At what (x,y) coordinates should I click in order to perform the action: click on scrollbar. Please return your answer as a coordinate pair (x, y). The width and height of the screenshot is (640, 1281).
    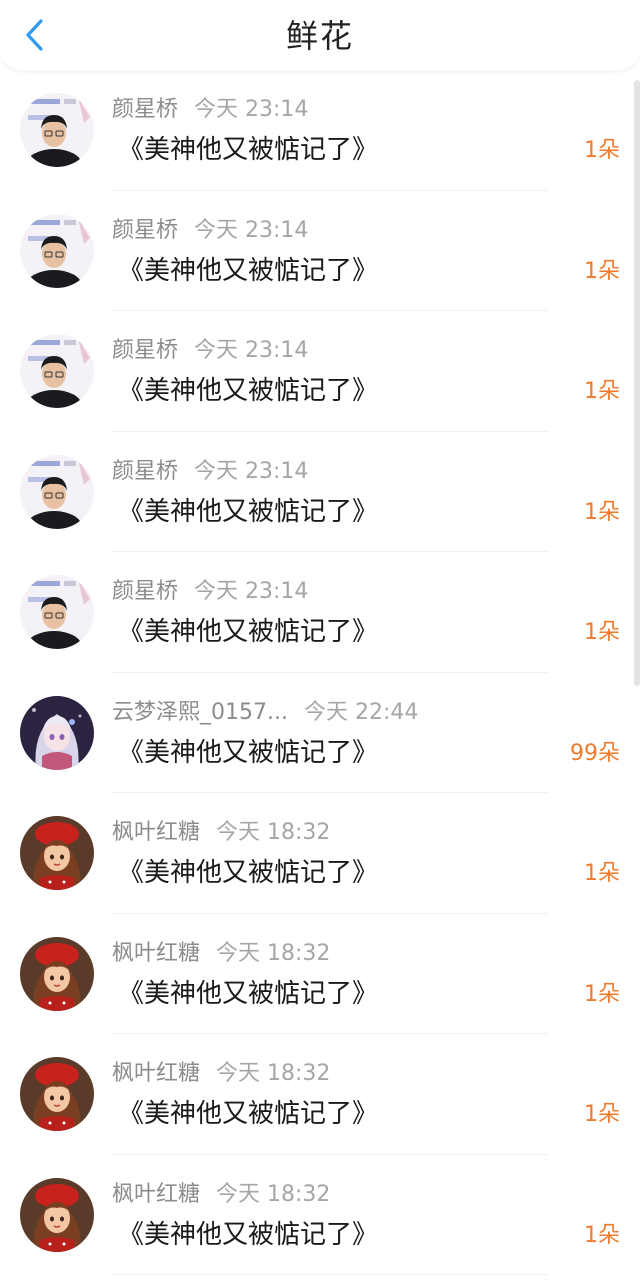
    Looking at the image, I should click on (637, 383).